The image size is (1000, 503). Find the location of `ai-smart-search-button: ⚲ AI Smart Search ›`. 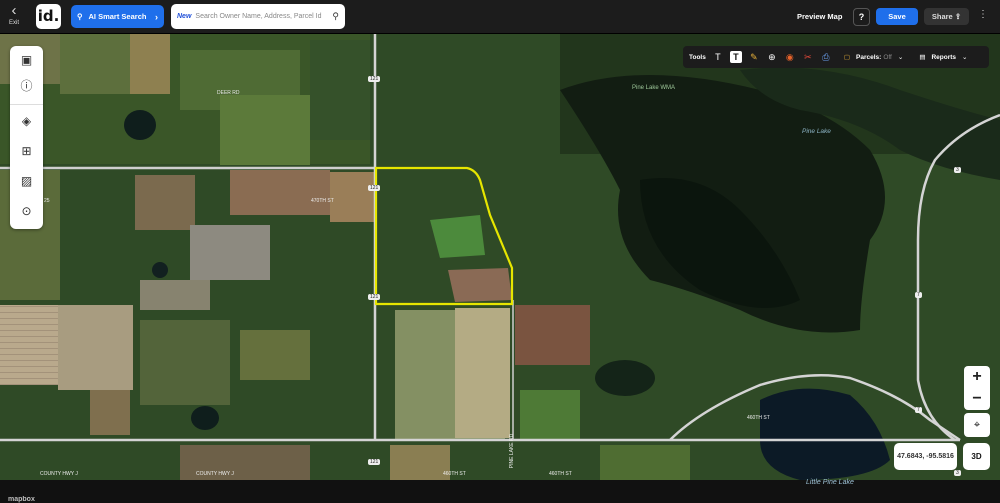

ai-smart-search-button: ⚲ AI Smart Search › is located at coordinates (117, 16).